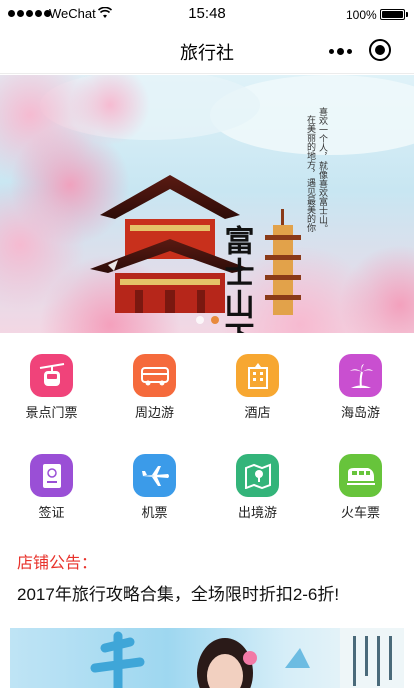 The height and width of the screenshot is (688, 414). Describe the element at coordinates (207, 51) in the screenshot. I see `nav-bar: 旅行社` at that location.